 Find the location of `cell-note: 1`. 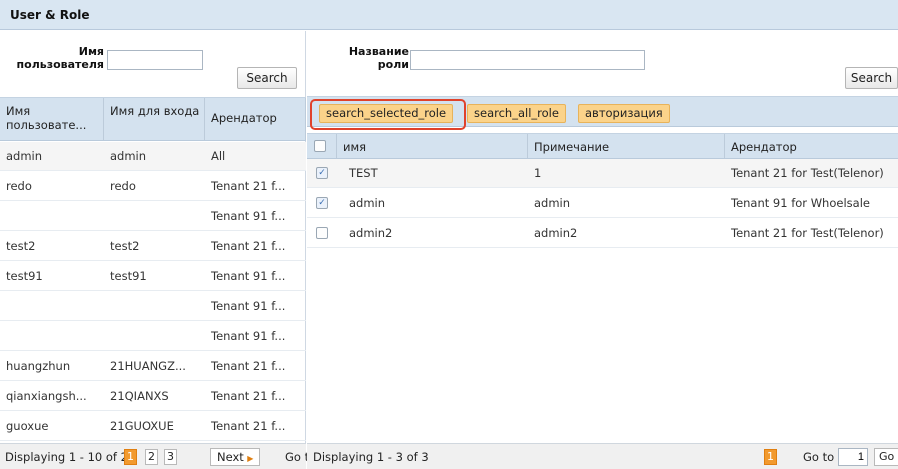

cell-note: 1 is located at coordinates (538, 173).